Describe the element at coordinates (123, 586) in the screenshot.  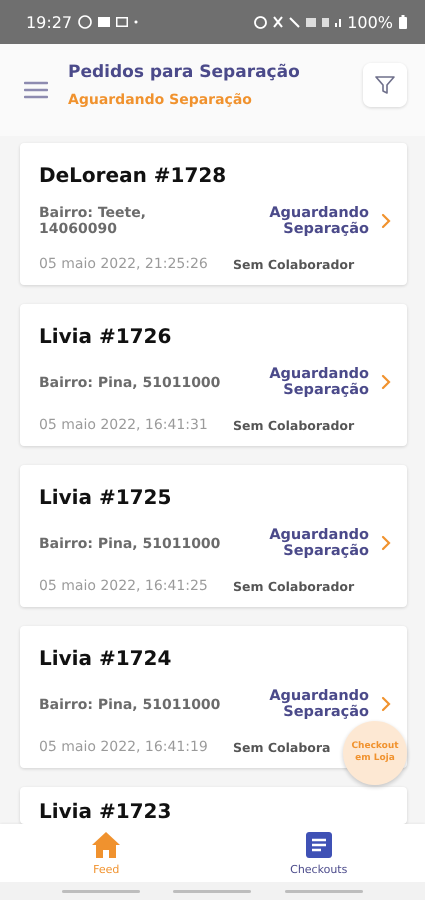
I see `order-date: 05 maio 2022, 16:41:25` at that location.